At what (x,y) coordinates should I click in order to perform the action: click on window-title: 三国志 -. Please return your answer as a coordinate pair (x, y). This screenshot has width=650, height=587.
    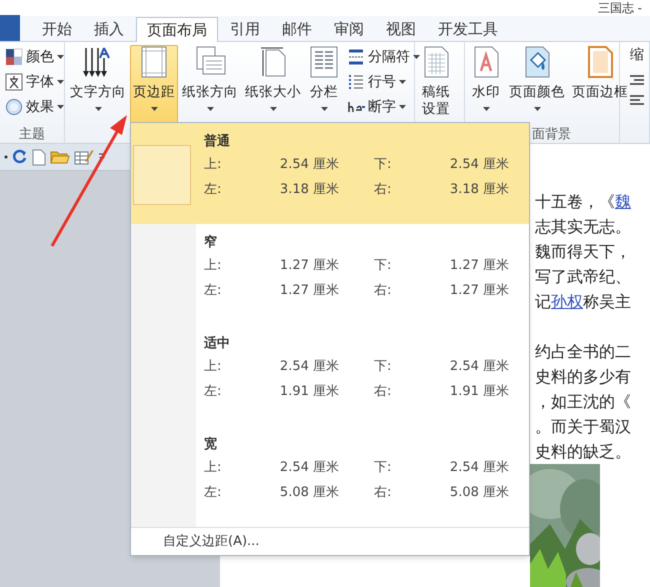
    Looking at the image, I should click on (620, 8).